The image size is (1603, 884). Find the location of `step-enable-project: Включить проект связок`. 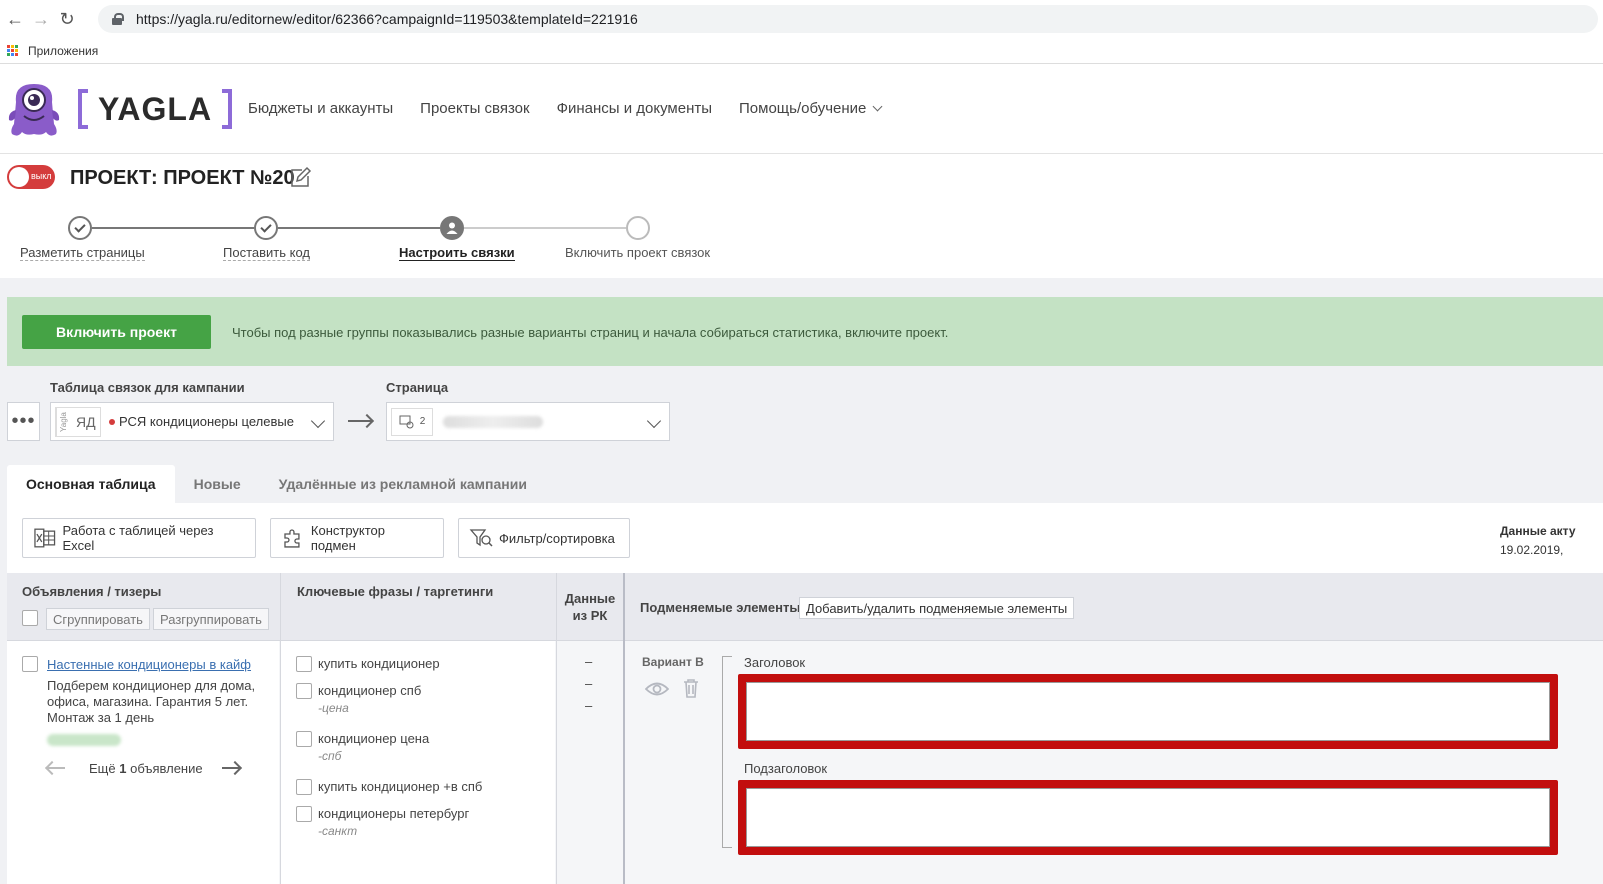

step-enable-project: Включить проект связок is located at coordinates (637, 252).